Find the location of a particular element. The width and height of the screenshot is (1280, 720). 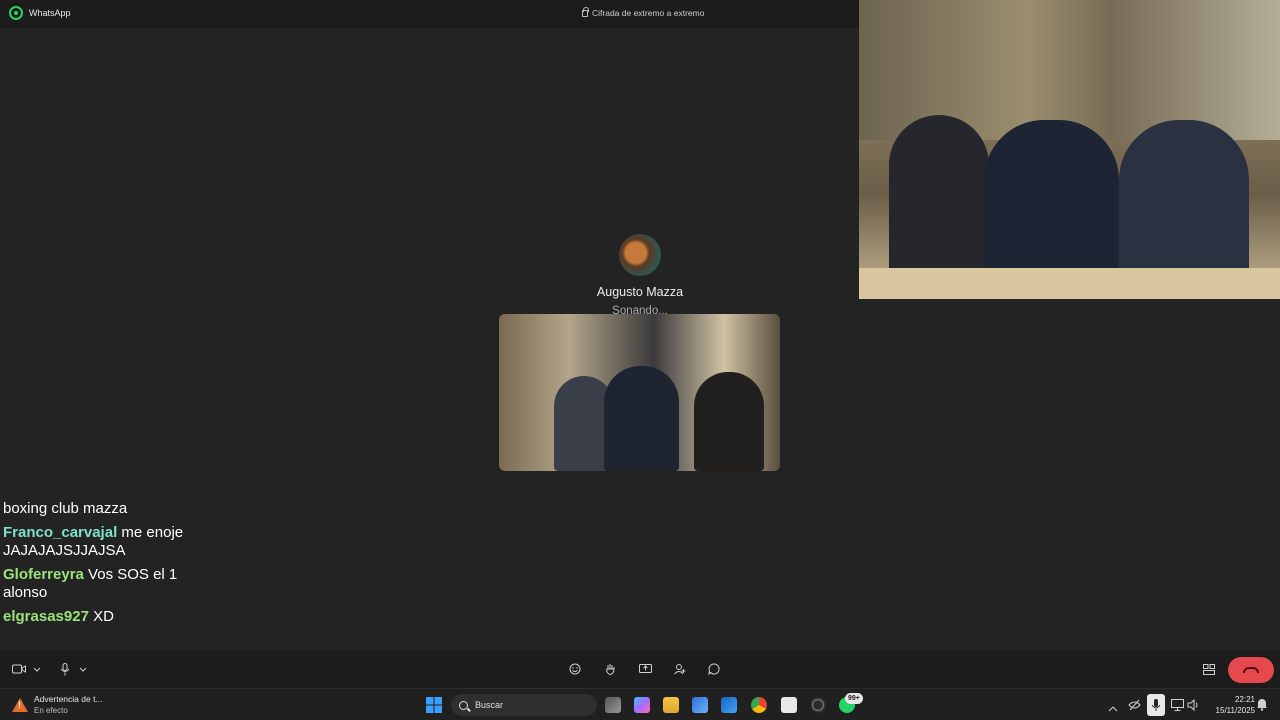

chat-username: Franco_carvajal is located at coordinates (60, 532).